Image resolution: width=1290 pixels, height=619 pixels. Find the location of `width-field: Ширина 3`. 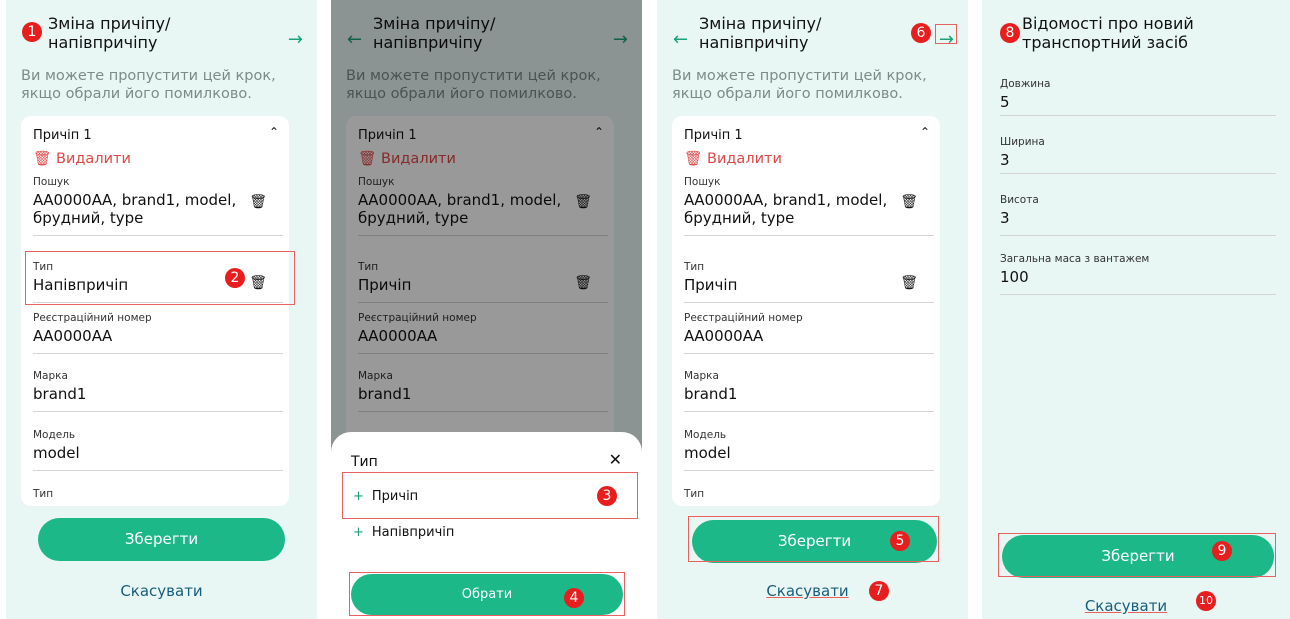

width-field: Ширина 3 is located at coordinates (1138, 155).